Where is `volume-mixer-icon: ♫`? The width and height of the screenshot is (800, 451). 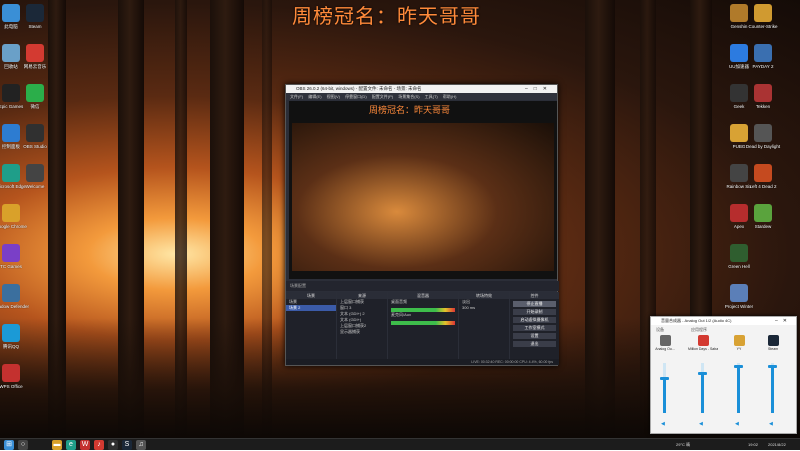
volume-mixer-icon: ♫ is located at coordinates (141, 445).